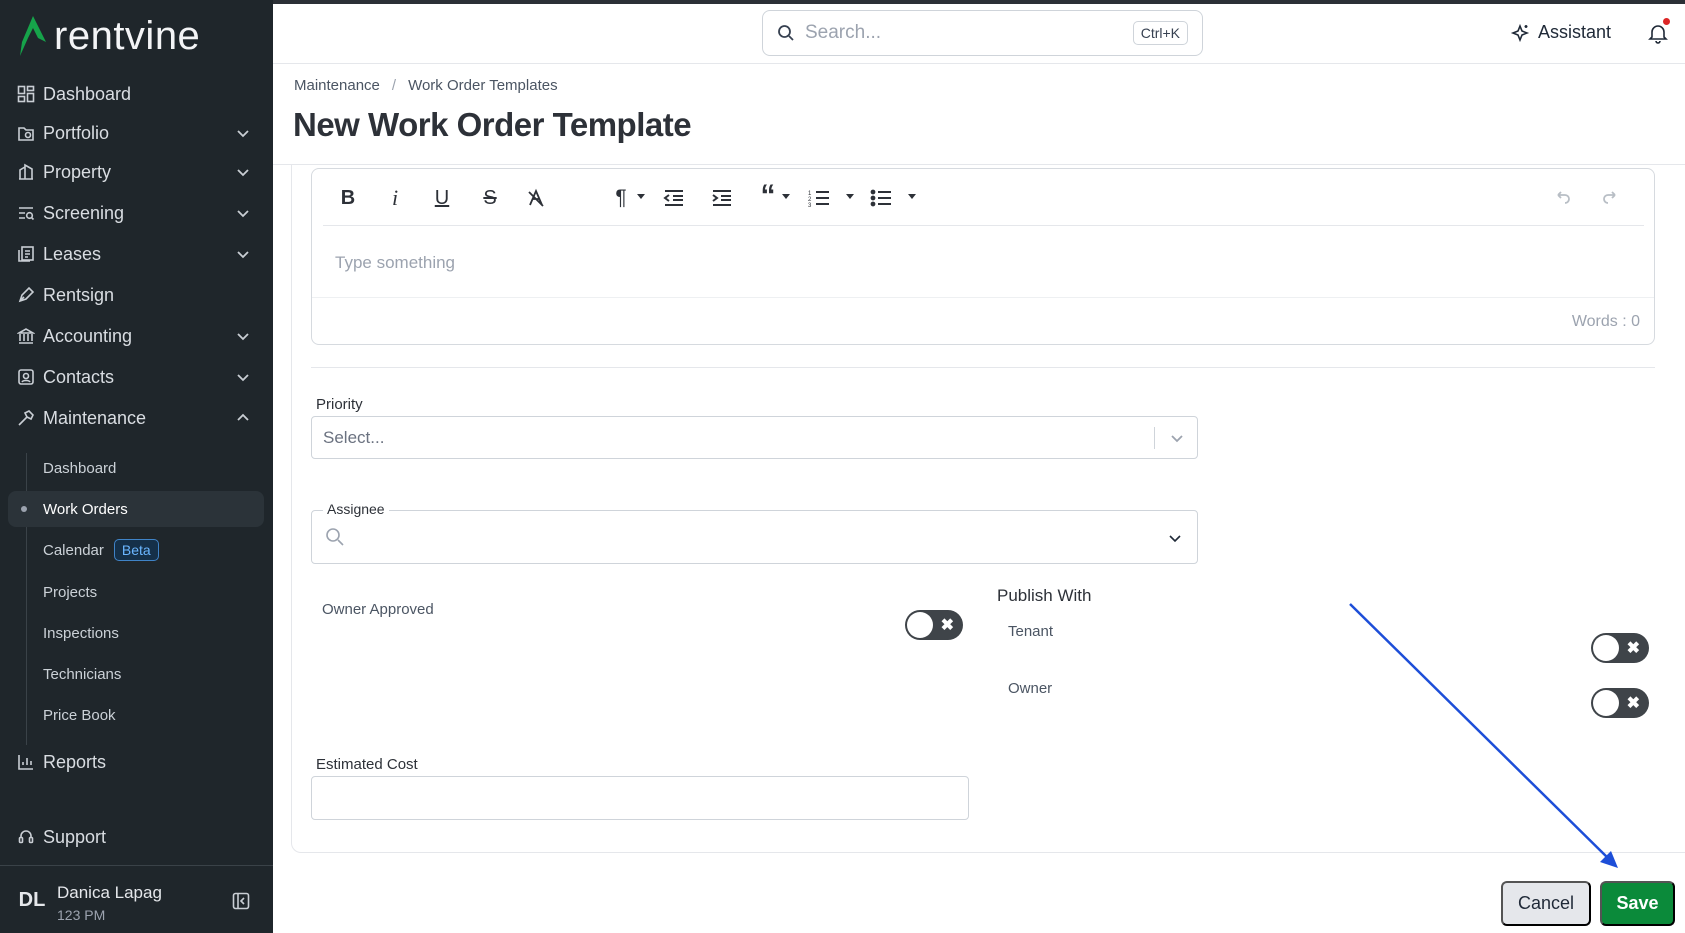  Describe the element at coordinates (850, 196) in the screenshot. I see `ordered-list-dropdown-caret` at that location.